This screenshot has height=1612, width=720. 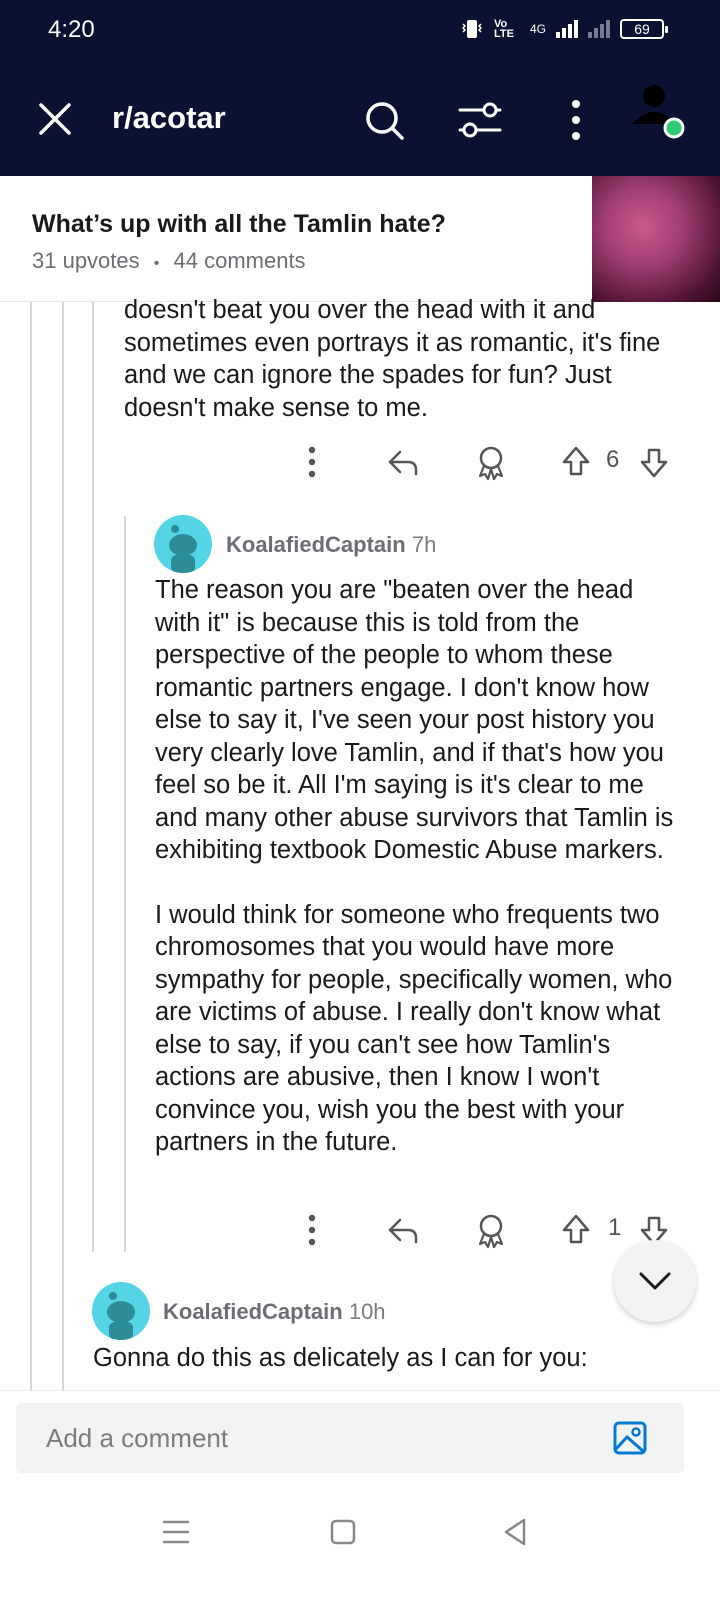 I want to click on filter-icon, so click(x=480, y=120).